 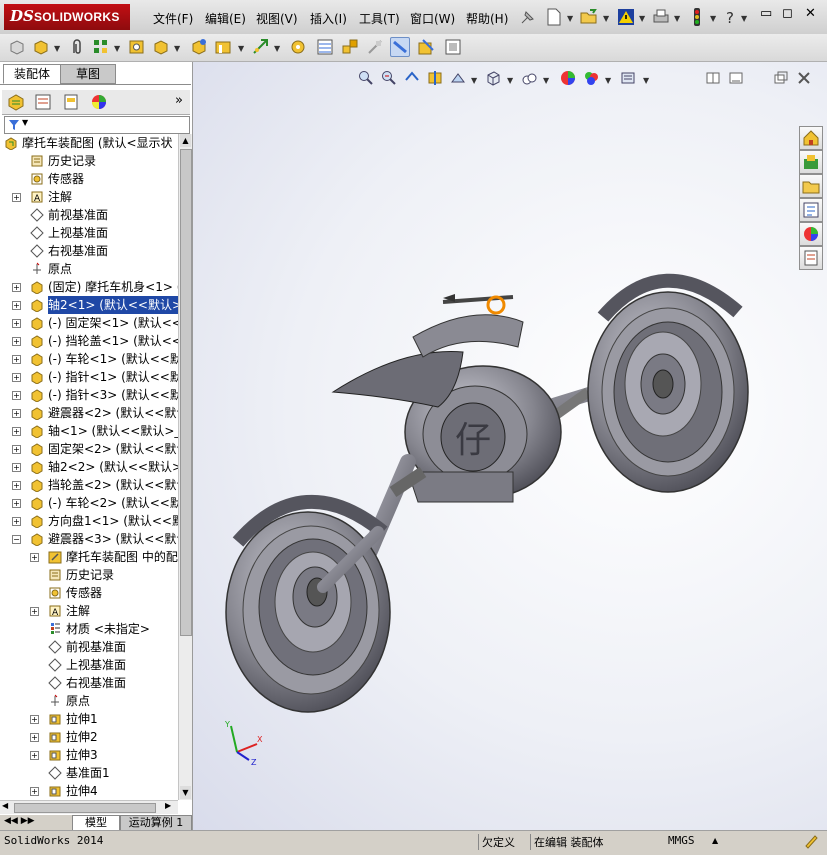 What do you see at coordinates (350, 47) in the screenshot?
I see `exploded-view-icon` at bounding box center [350, 47].